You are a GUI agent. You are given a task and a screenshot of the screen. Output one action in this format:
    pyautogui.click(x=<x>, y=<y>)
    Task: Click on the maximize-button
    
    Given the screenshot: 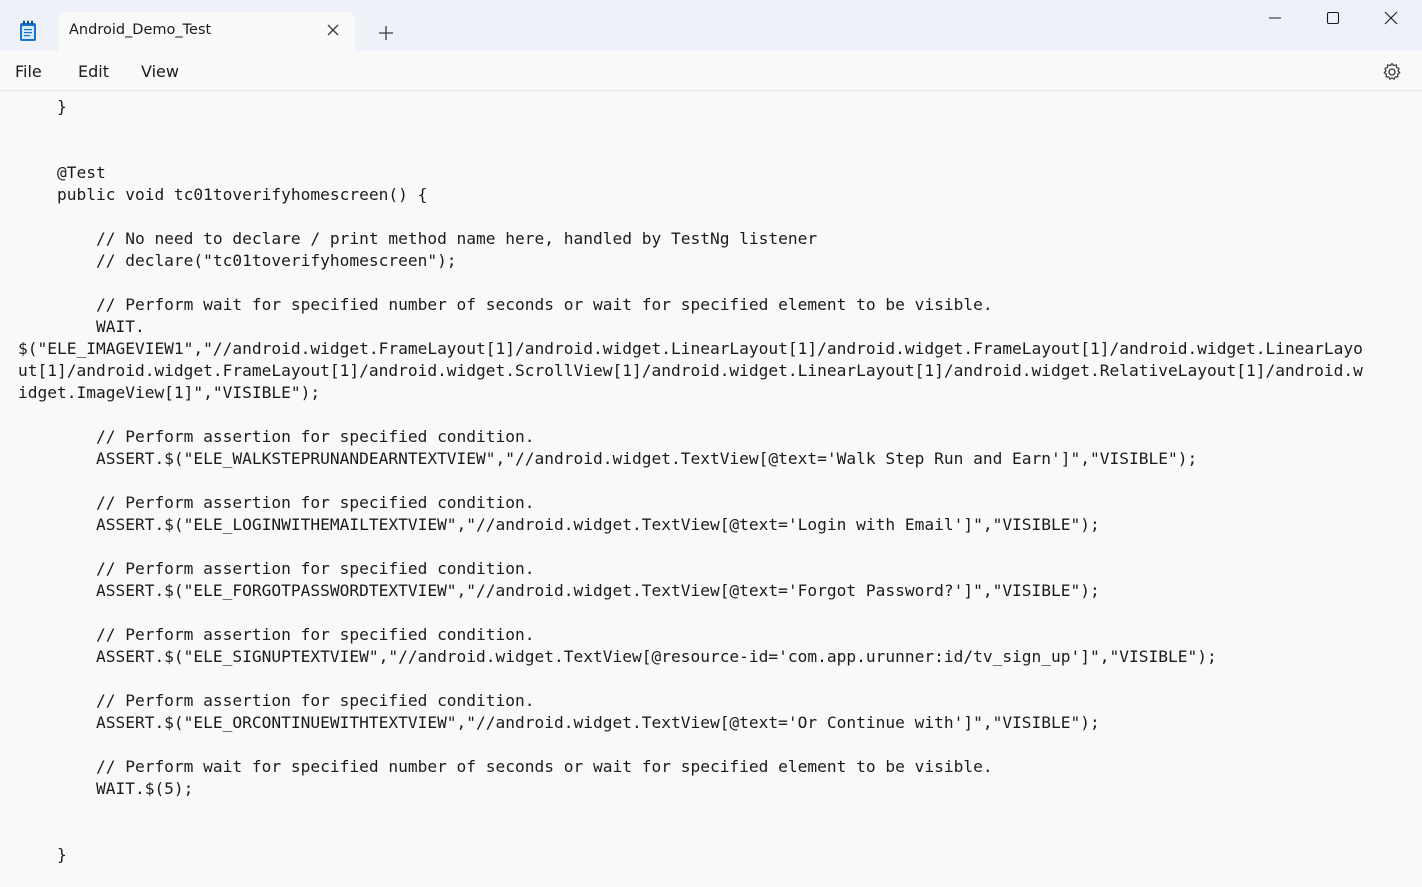 What is the action you would take?
    pyautogui.click(x=1333, y=18)
    